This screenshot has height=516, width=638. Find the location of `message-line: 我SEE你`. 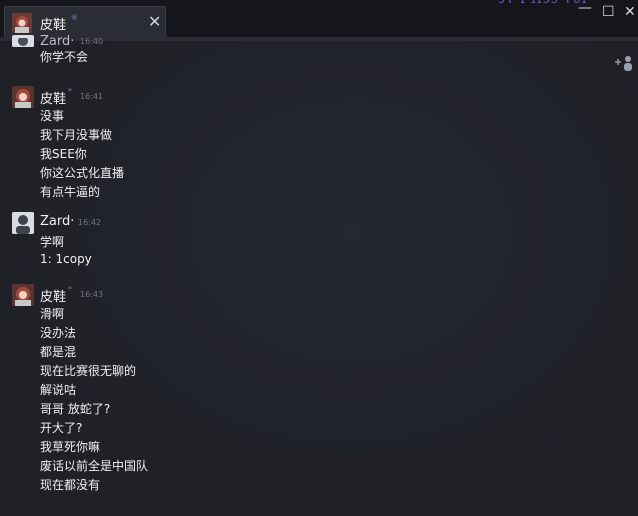

message-line: 我SEE你 is located at coordinates (63, 154).